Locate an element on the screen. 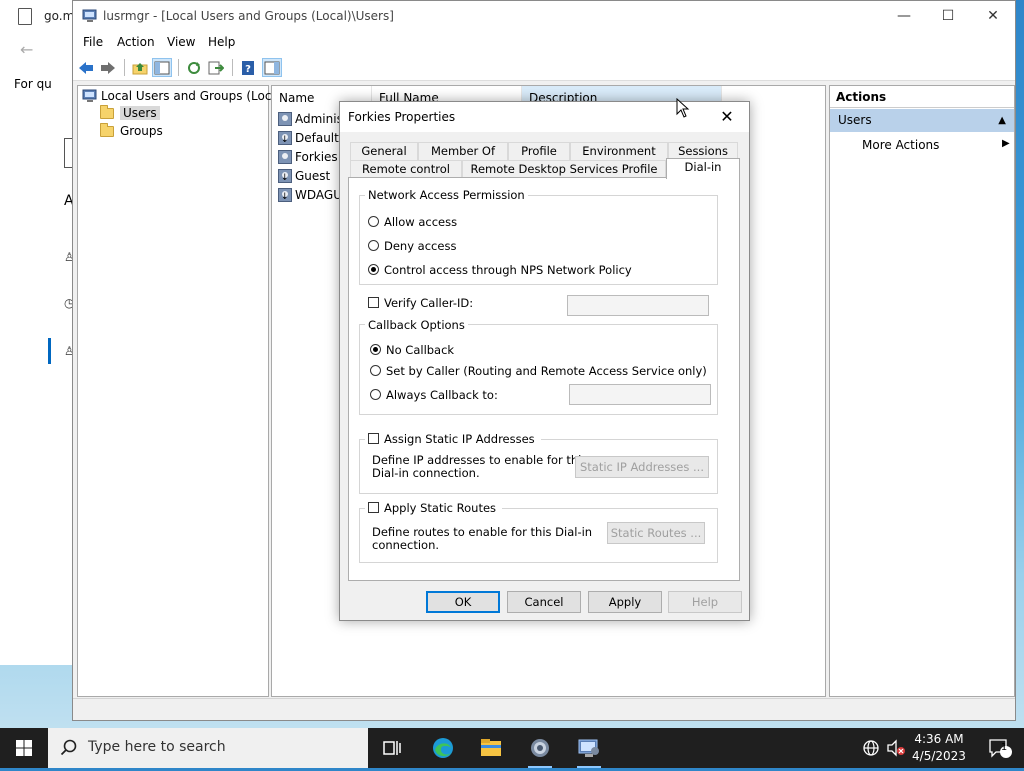  actions-section-users: Users ▲ is located at coordinates (922, 120).